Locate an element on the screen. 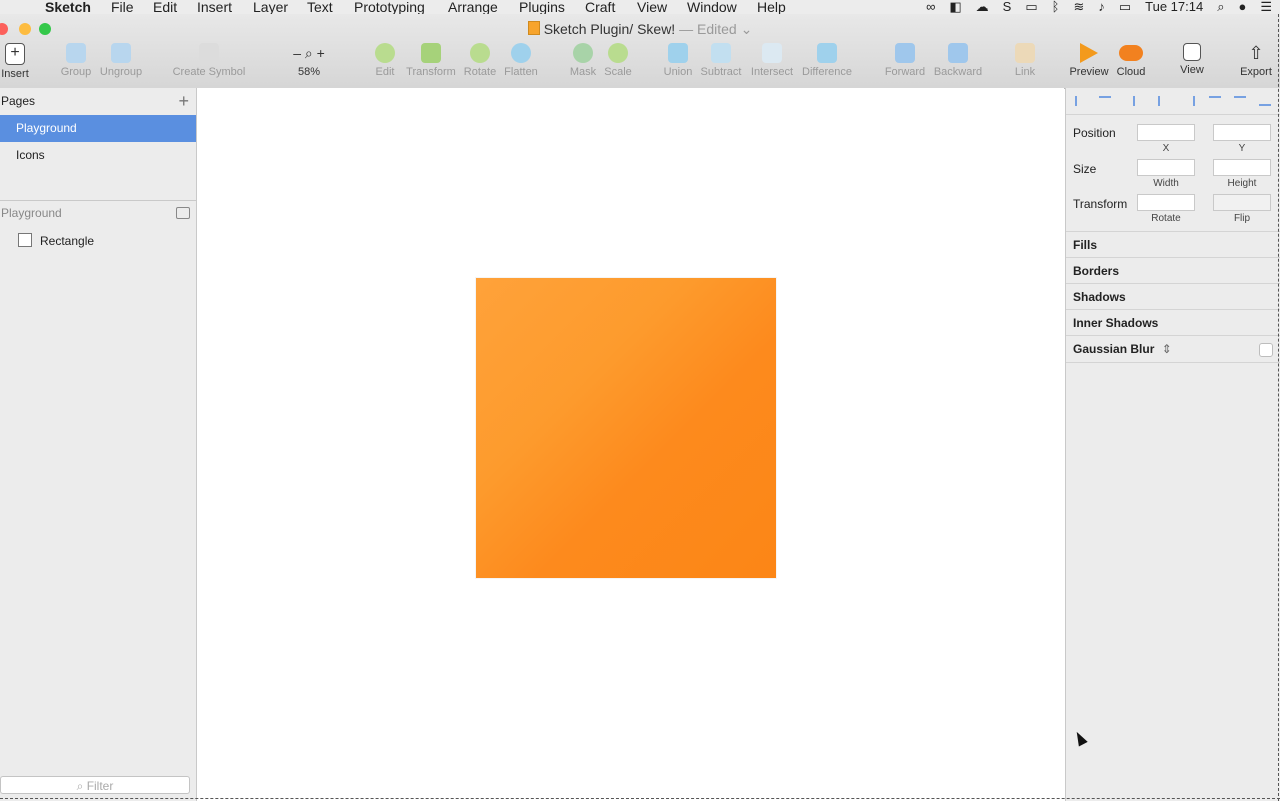 This screenshot has height=801, width=1280. union-button: Union is located at coordinates (678, 60).